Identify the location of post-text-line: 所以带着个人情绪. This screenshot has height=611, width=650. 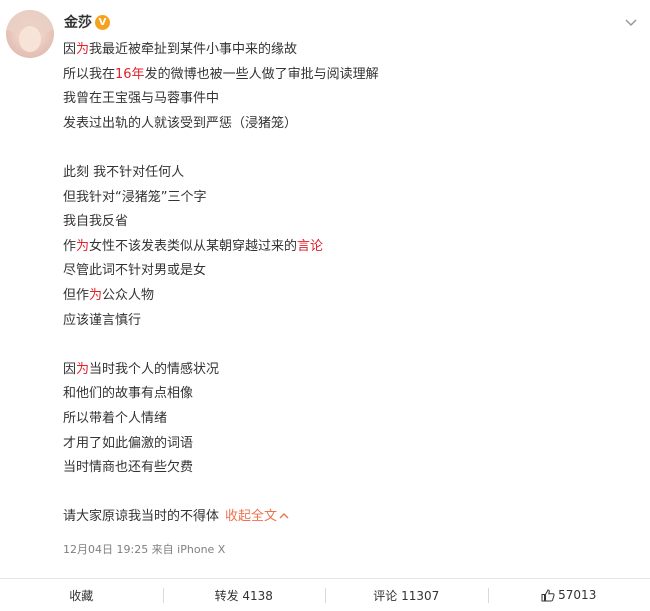
(343, 419).